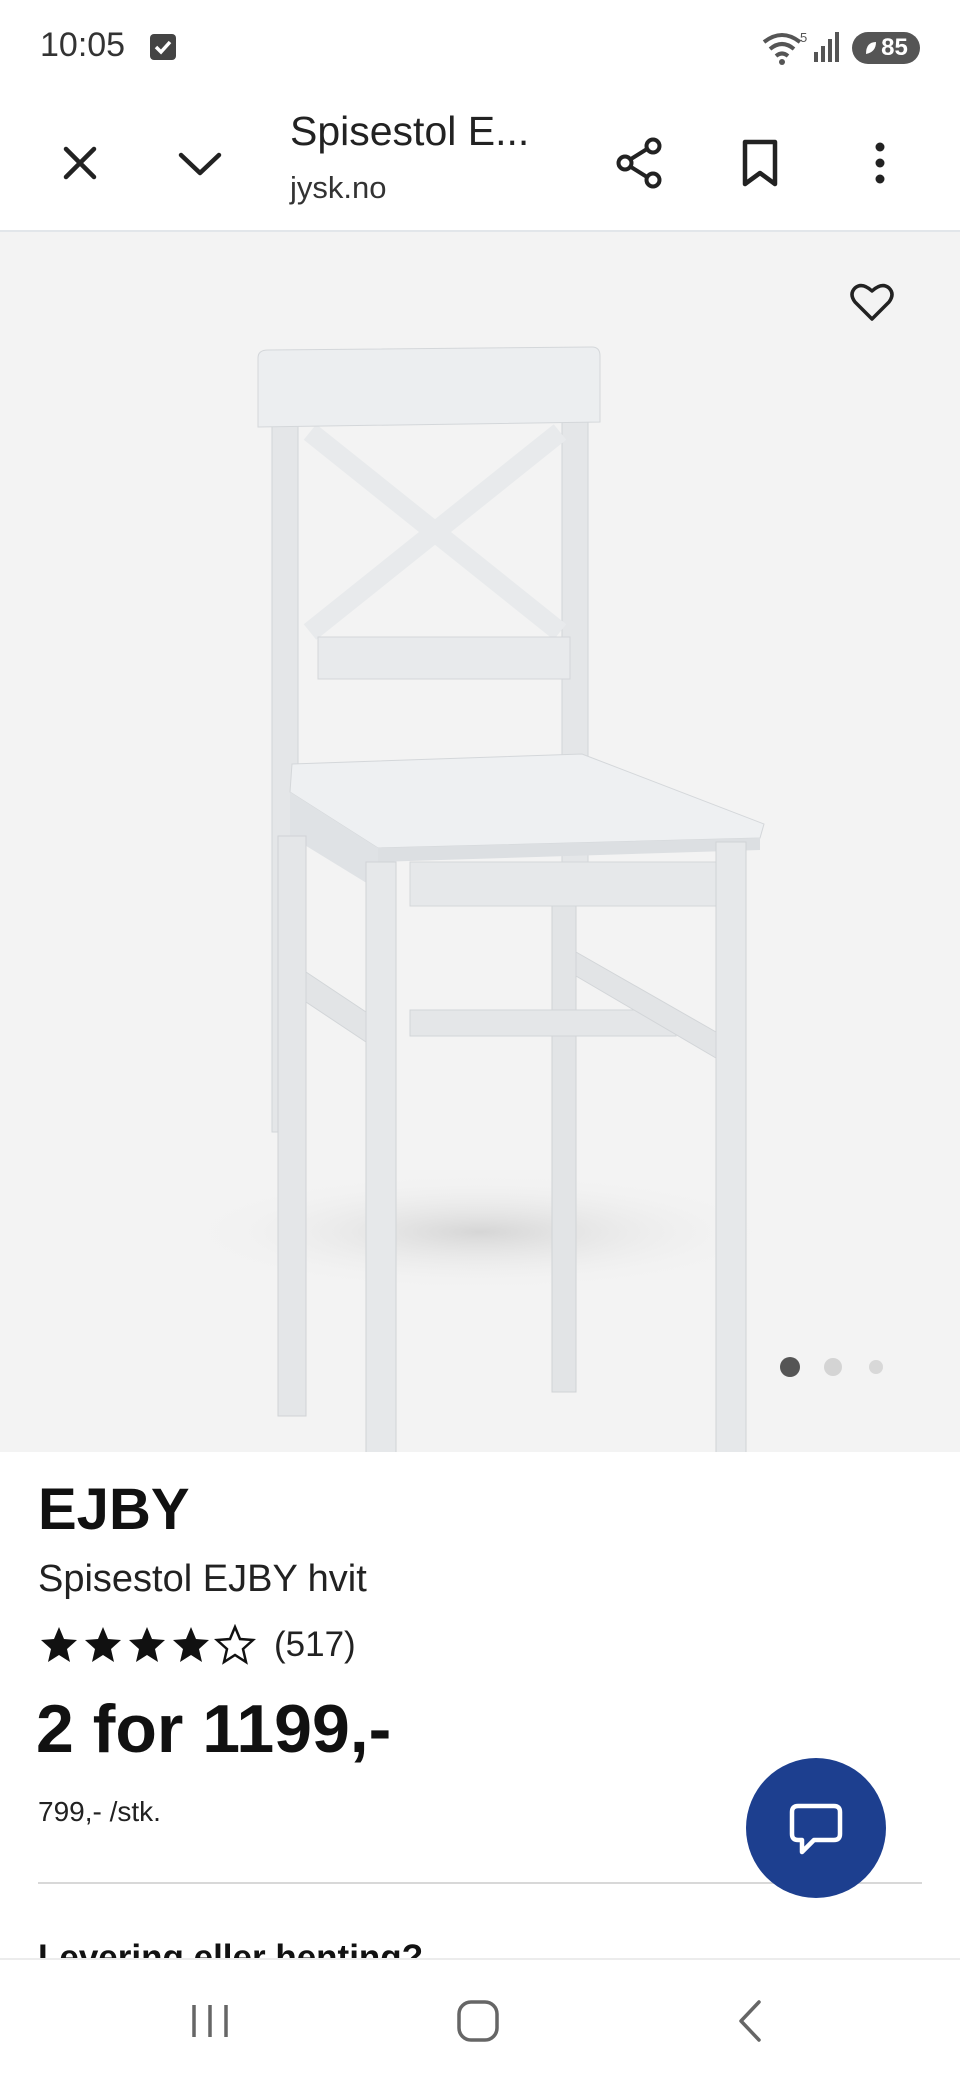 This screenshot has height=2082, width=960. What do you see at coordinates (880, 163) in the screenshot?
I see `more-options-icon` at bounding box center [880, 163].